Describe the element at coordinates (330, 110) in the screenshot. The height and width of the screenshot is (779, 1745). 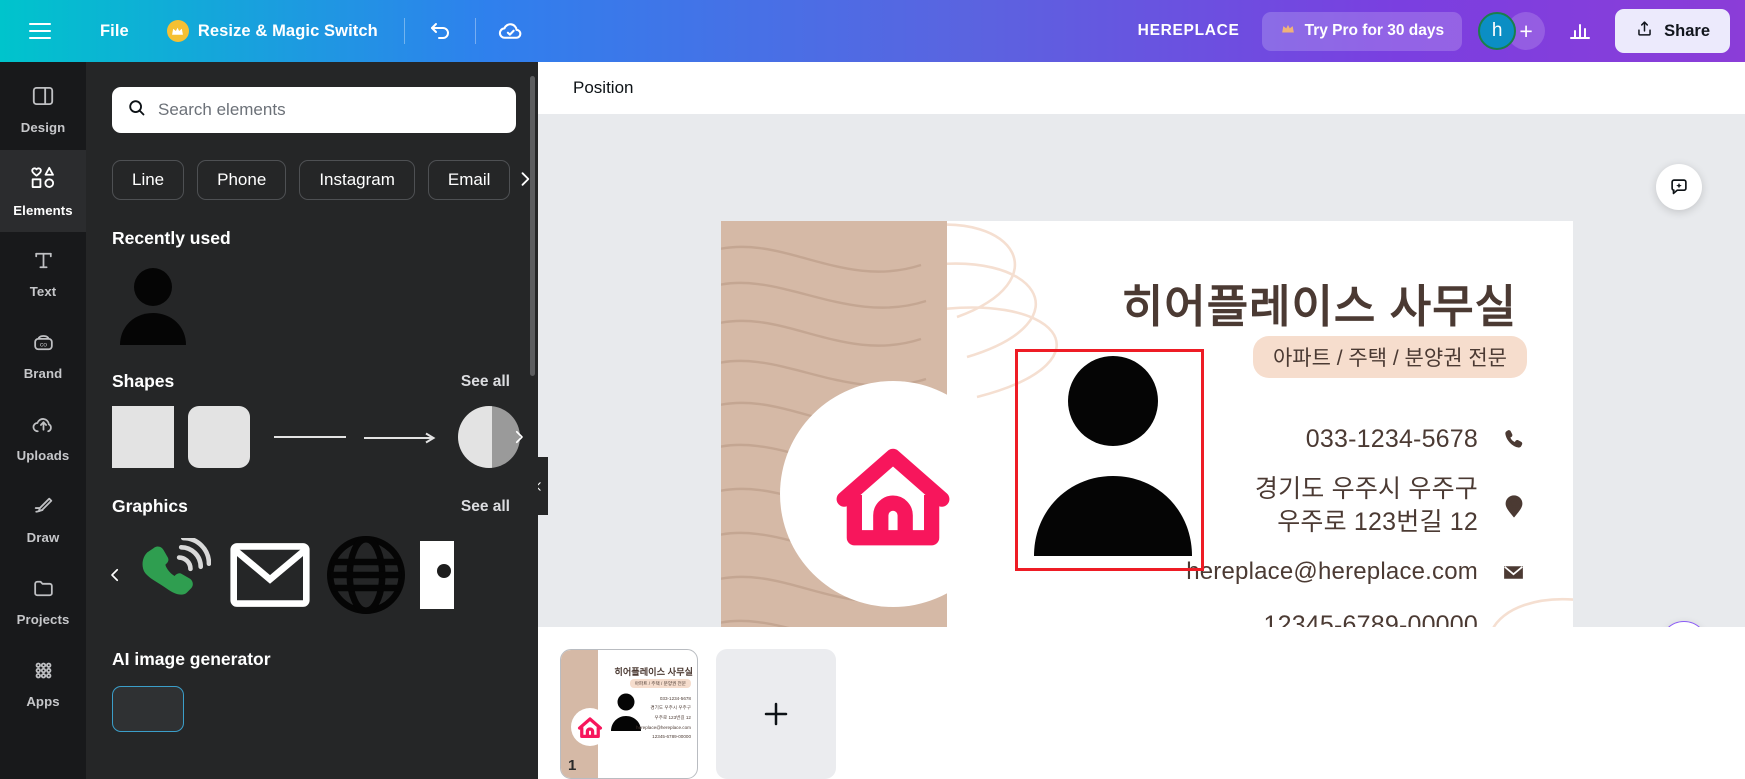
I see `search-input` at that location.